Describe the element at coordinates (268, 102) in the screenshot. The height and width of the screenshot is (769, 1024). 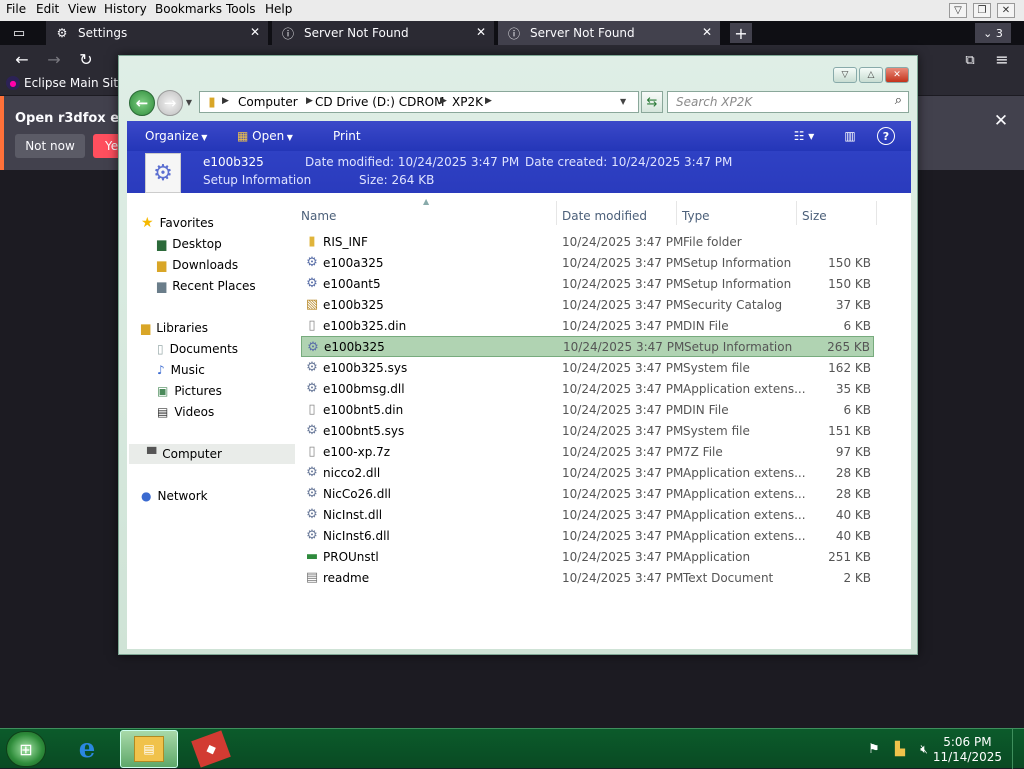
I see `breadcrumb-computer: Computer` at that location.